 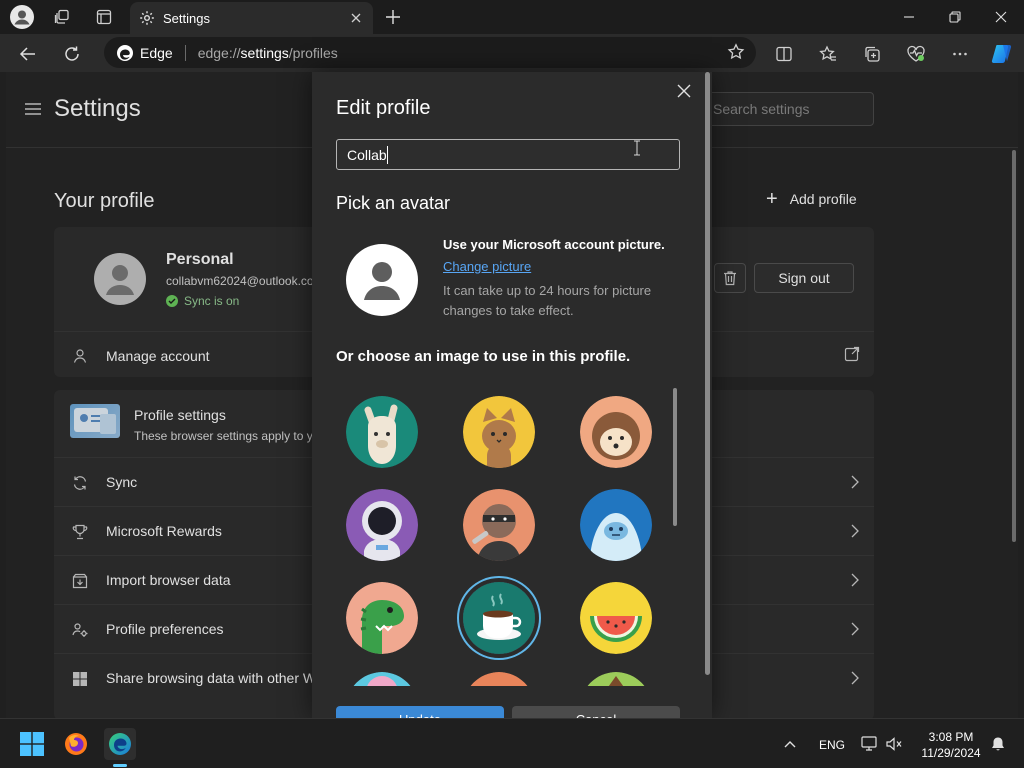 I want to click on yeti-avatar, so click(x=616, y=525).